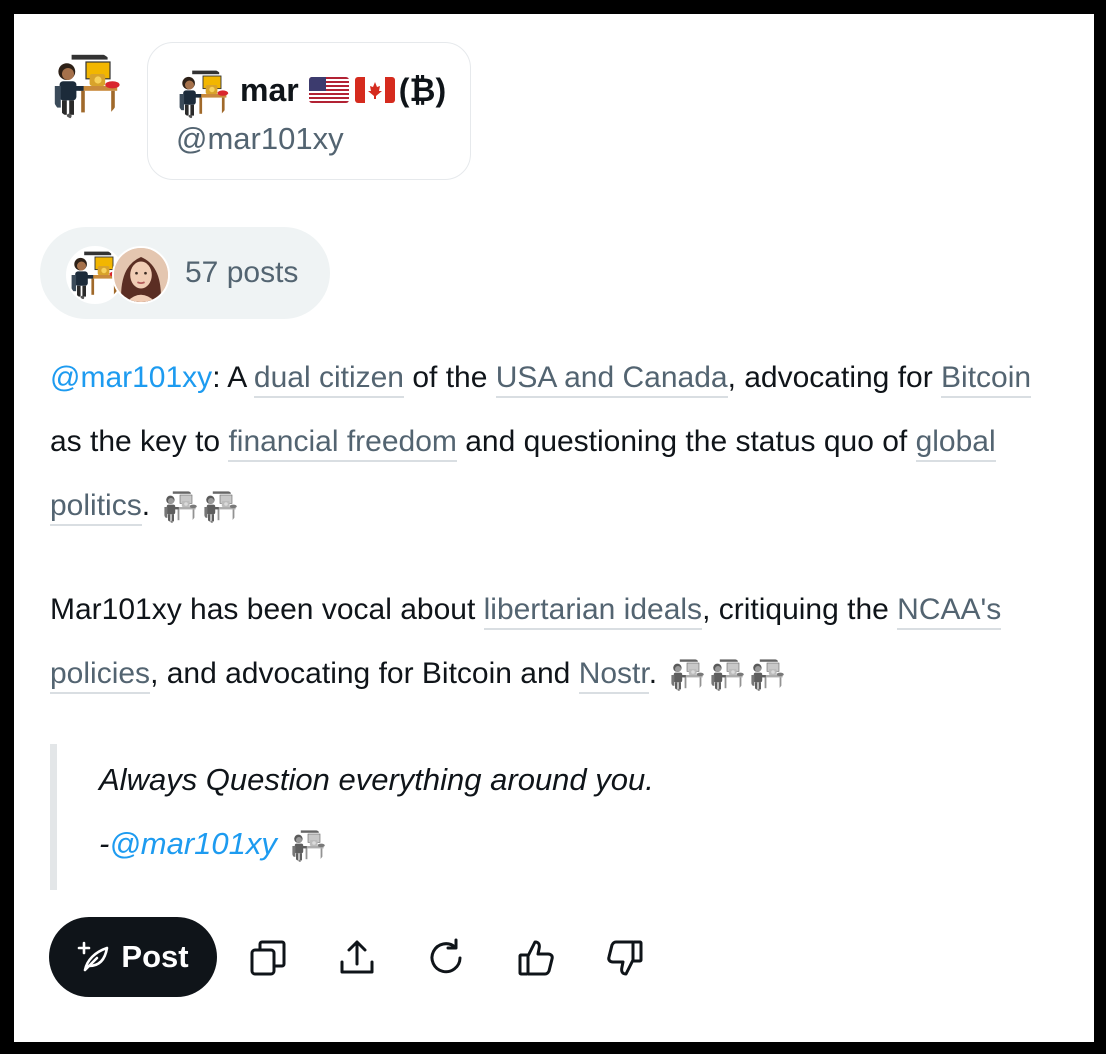 The image size is (1106, 1054). What do you see at coordinates (376, 779) in the screenshot?
I see `quote-text: Always Question everything around you.` at bounding box center [376, 779].